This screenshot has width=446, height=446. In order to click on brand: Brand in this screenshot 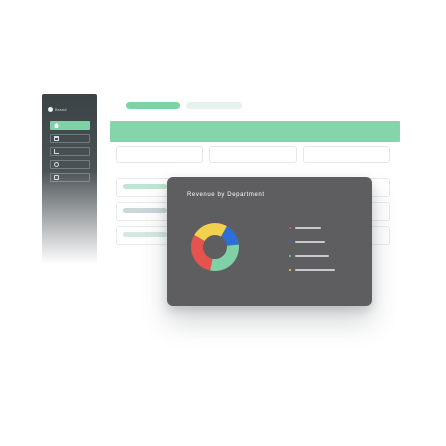, I will do `click(57, 109)`.